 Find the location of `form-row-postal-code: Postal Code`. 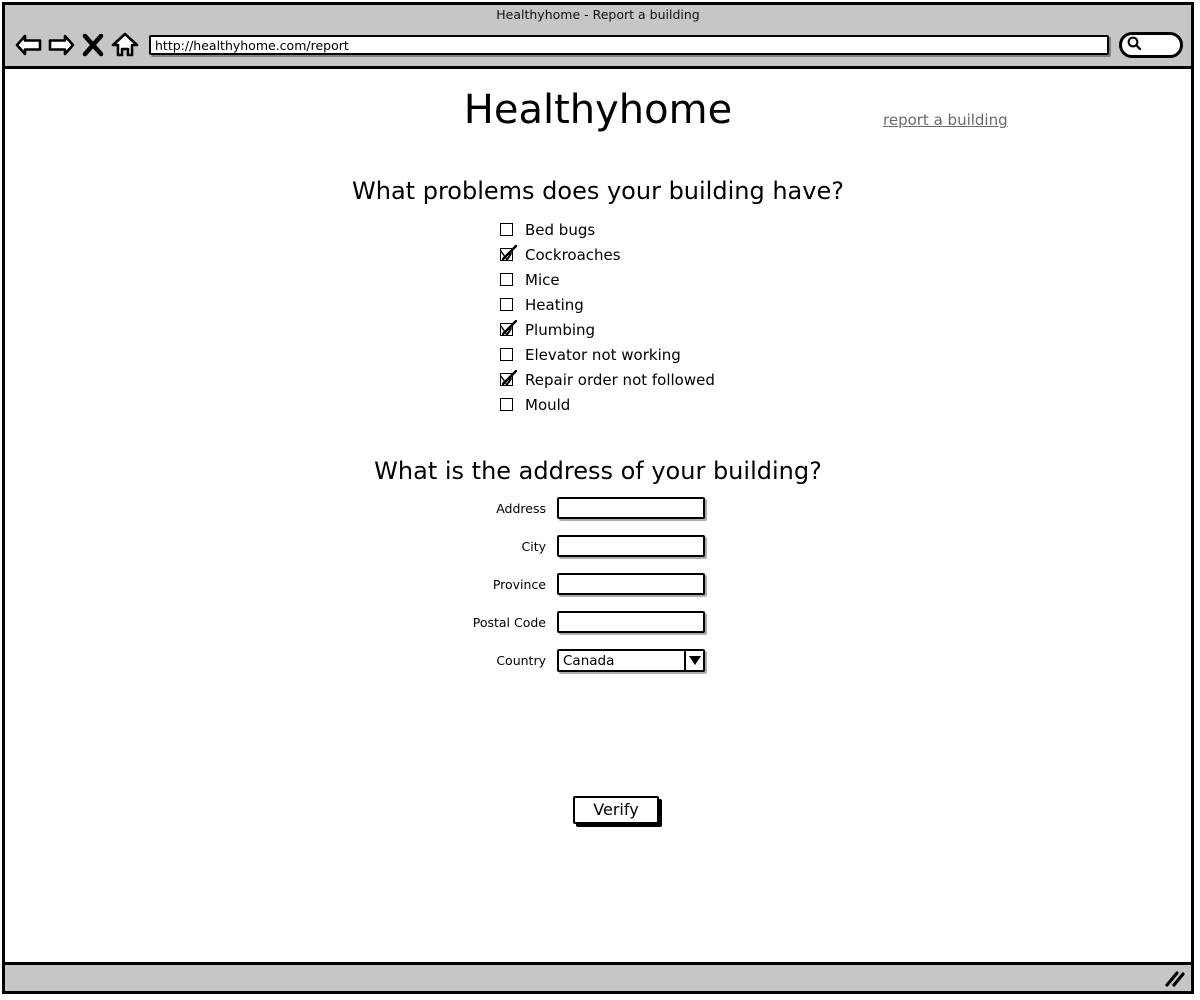

form-row-postal-code: Postal Code is located at coordinates (598, 622).